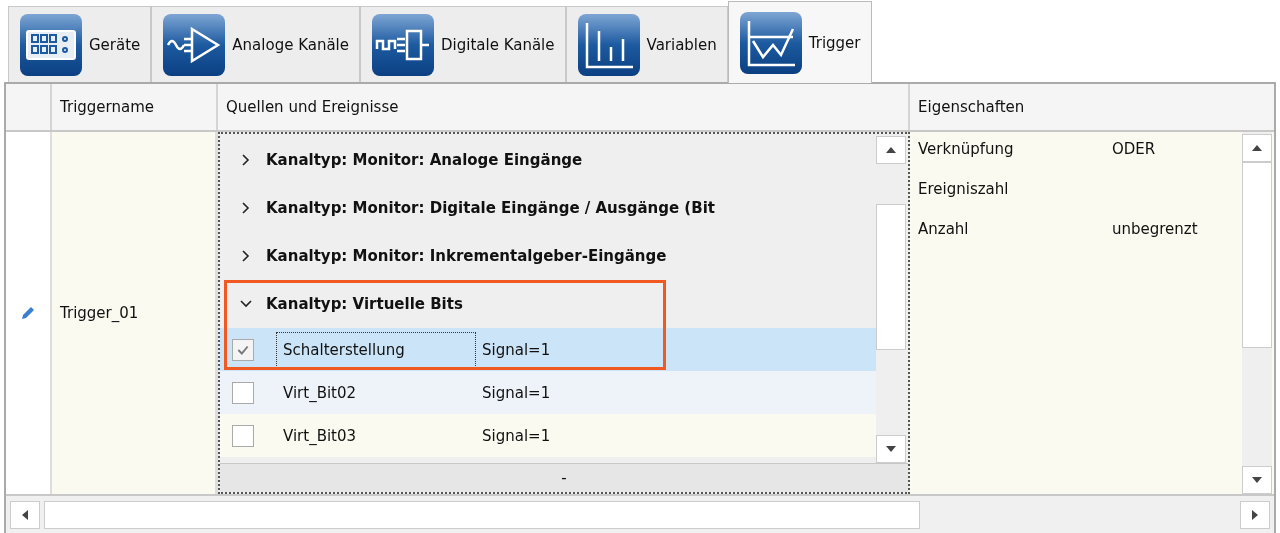  I want to click on property-label: Ereigniszahl, so click(964, 189).